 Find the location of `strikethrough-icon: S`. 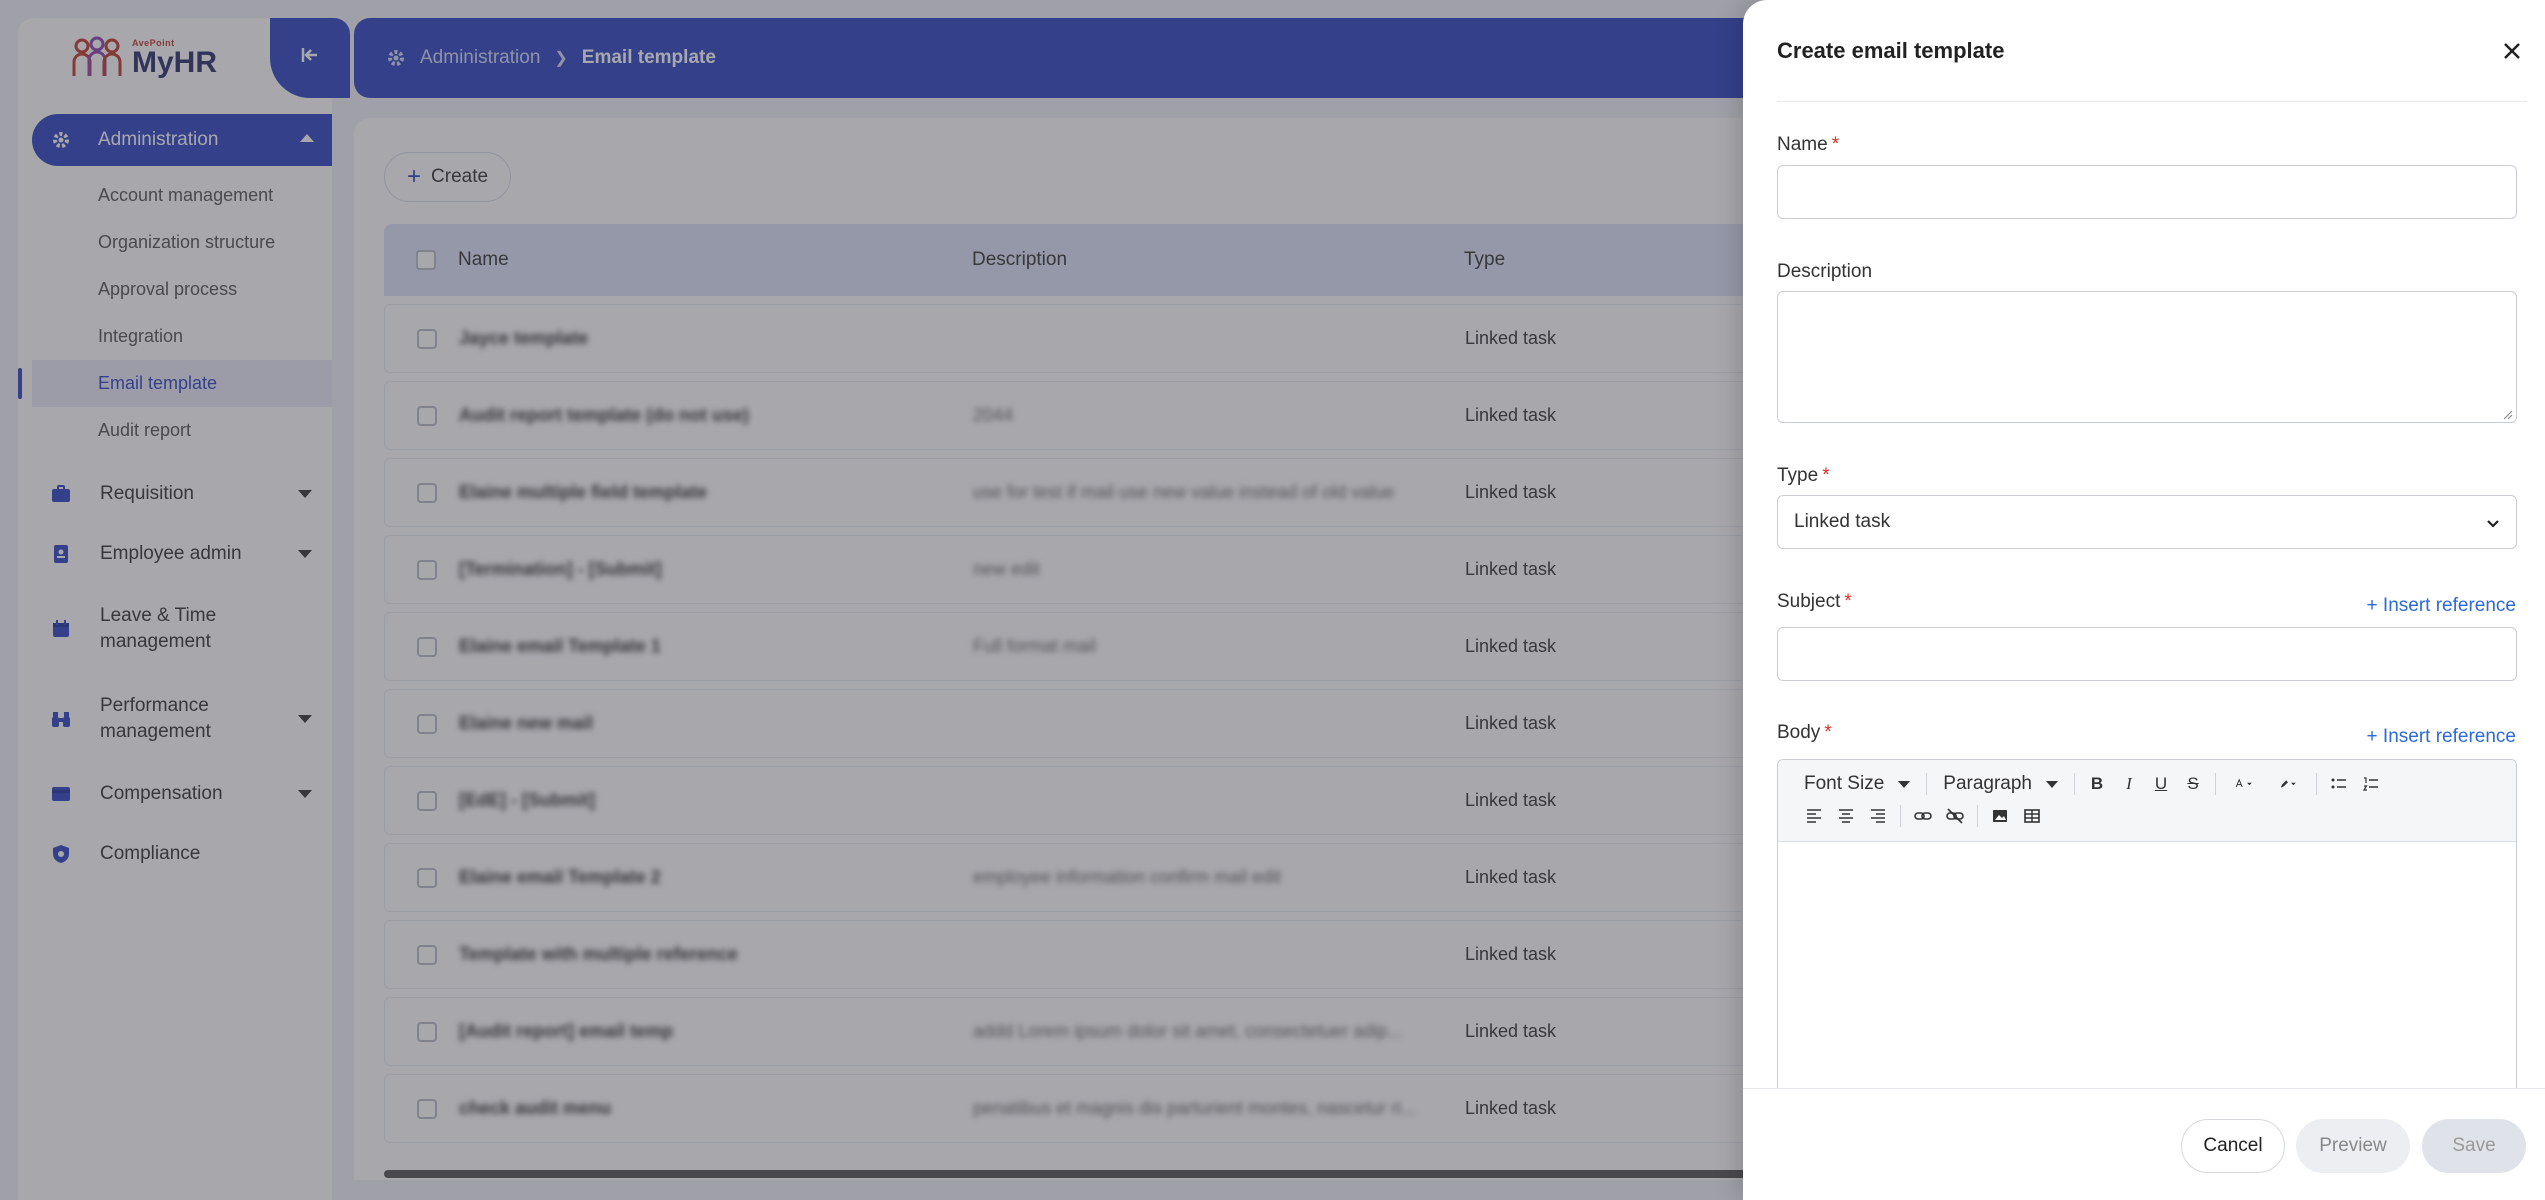

strikethrough-icon: S is located at coordinates (2193, 784).